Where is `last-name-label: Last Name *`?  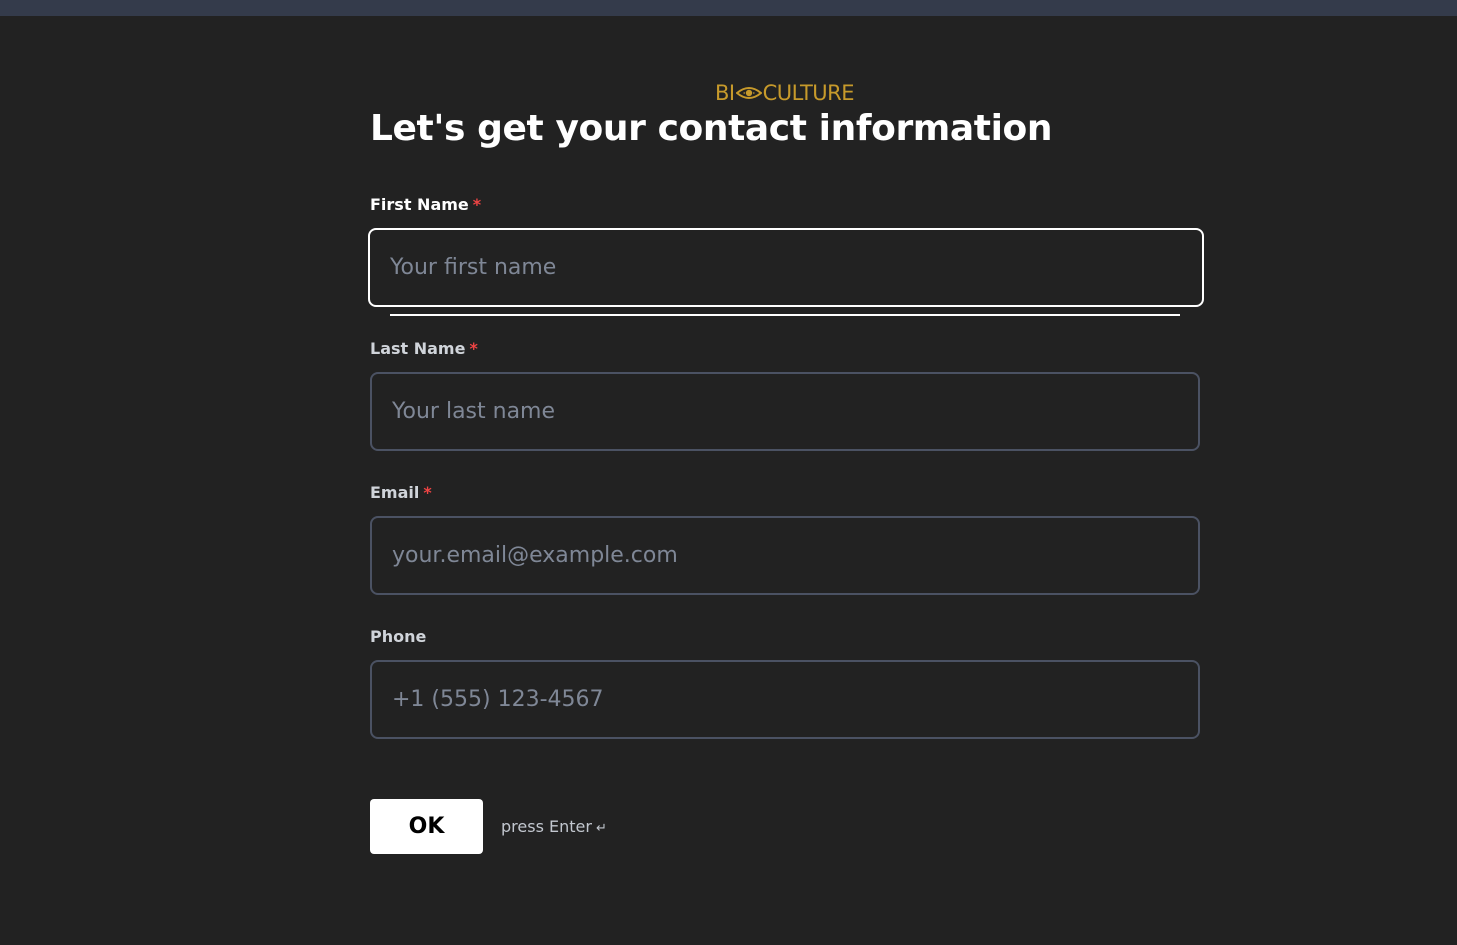 last-name-label: Last Name * is located at coordinates (424, 348).